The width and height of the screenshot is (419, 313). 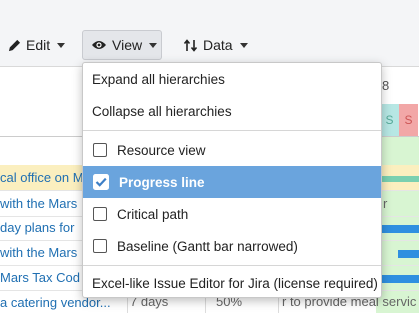 I want to click on menu-item-label: Collapse all hierarchies, so click(x=162, y=111).